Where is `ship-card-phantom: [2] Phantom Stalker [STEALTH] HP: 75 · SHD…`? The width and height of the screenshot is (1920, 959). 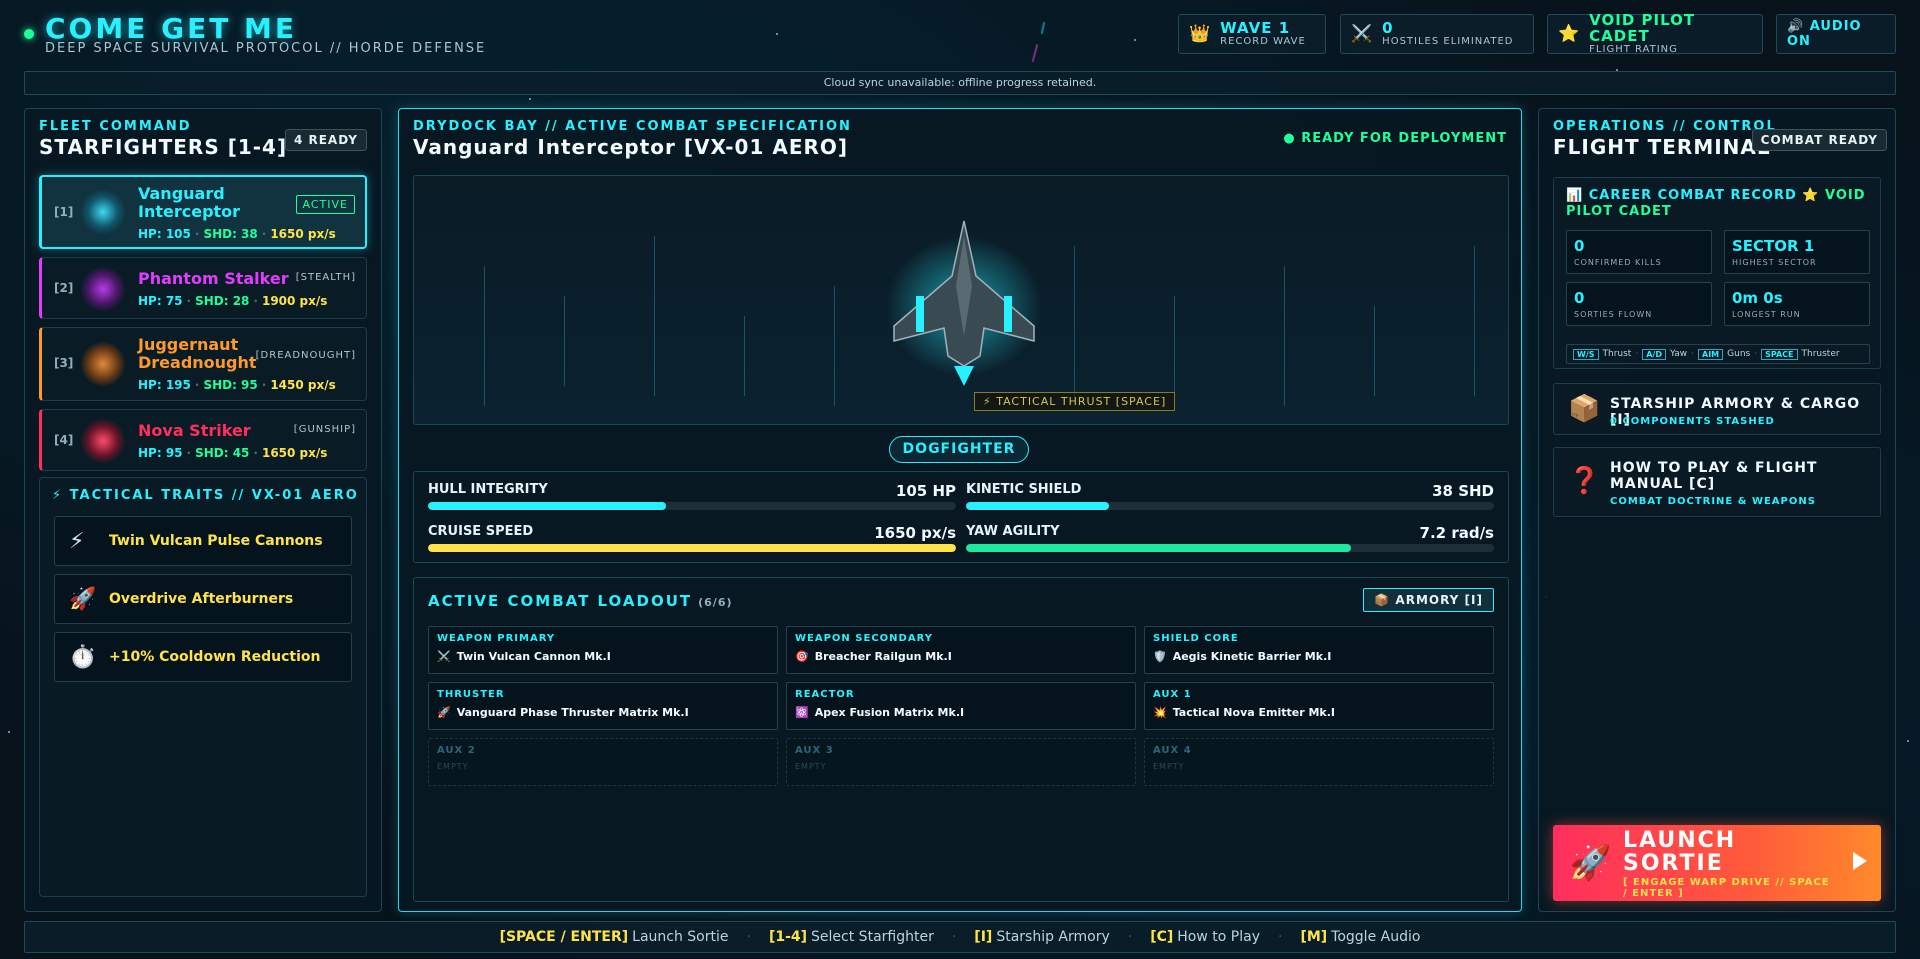 ship-card-phantom: [2] Phantom Stalker [STEALTH] HP: 75 · SHD… is located at coordinates (203, 288).